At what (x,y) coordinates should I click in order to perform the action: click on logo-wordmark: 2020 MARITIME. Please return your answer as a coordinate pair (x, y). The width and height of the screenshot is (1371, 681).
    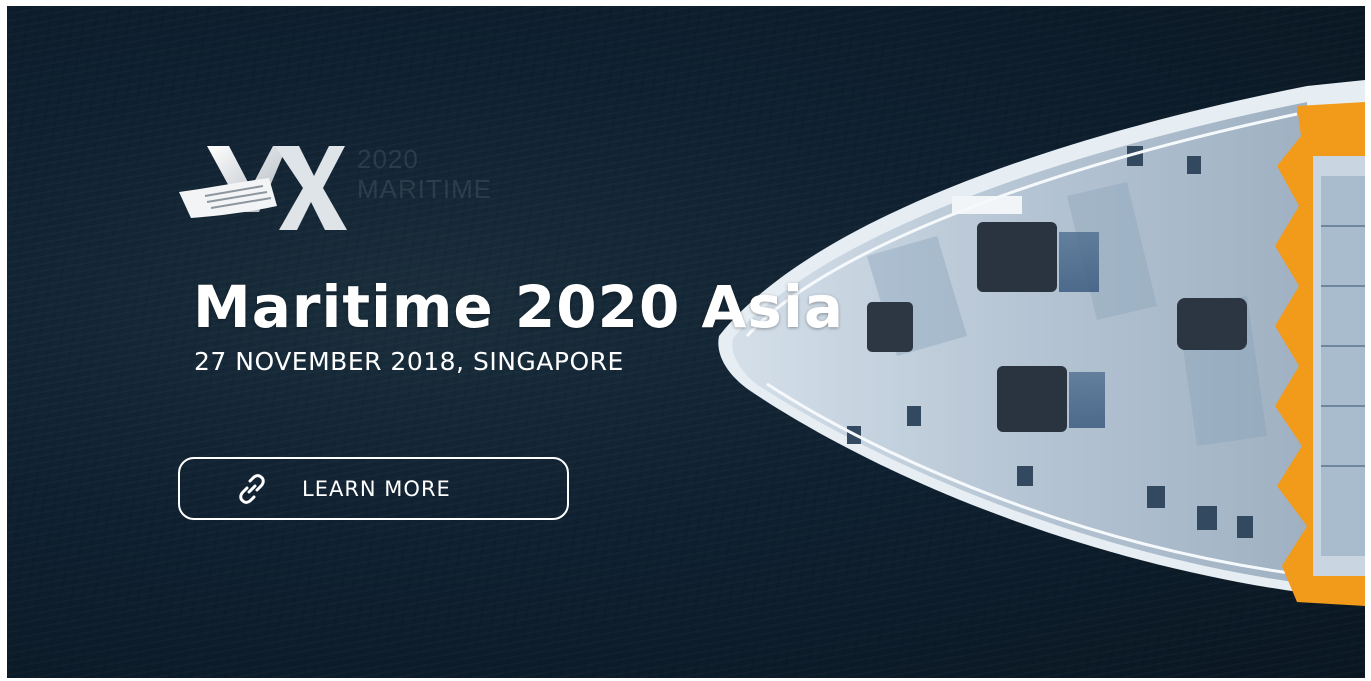
    Looking at the image, I should click on (424, 174).